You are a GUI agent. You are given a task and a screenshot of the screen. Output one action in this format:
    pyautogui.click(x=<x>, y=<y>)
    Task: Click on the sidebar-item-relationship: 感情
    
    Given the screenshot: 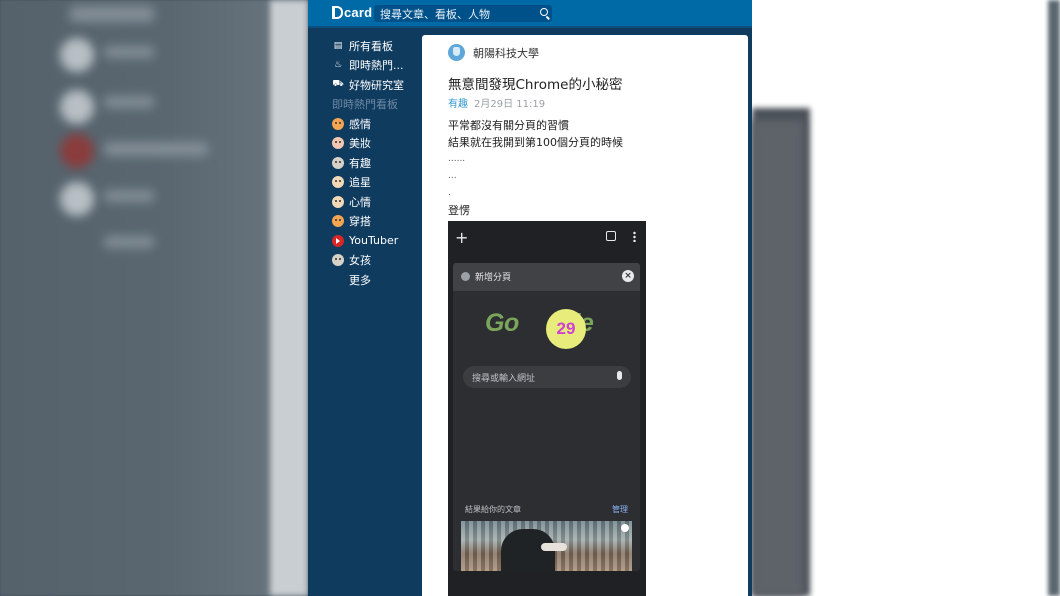 What is the action you would take?
    pyautogui.click(x=375, y=124)
    